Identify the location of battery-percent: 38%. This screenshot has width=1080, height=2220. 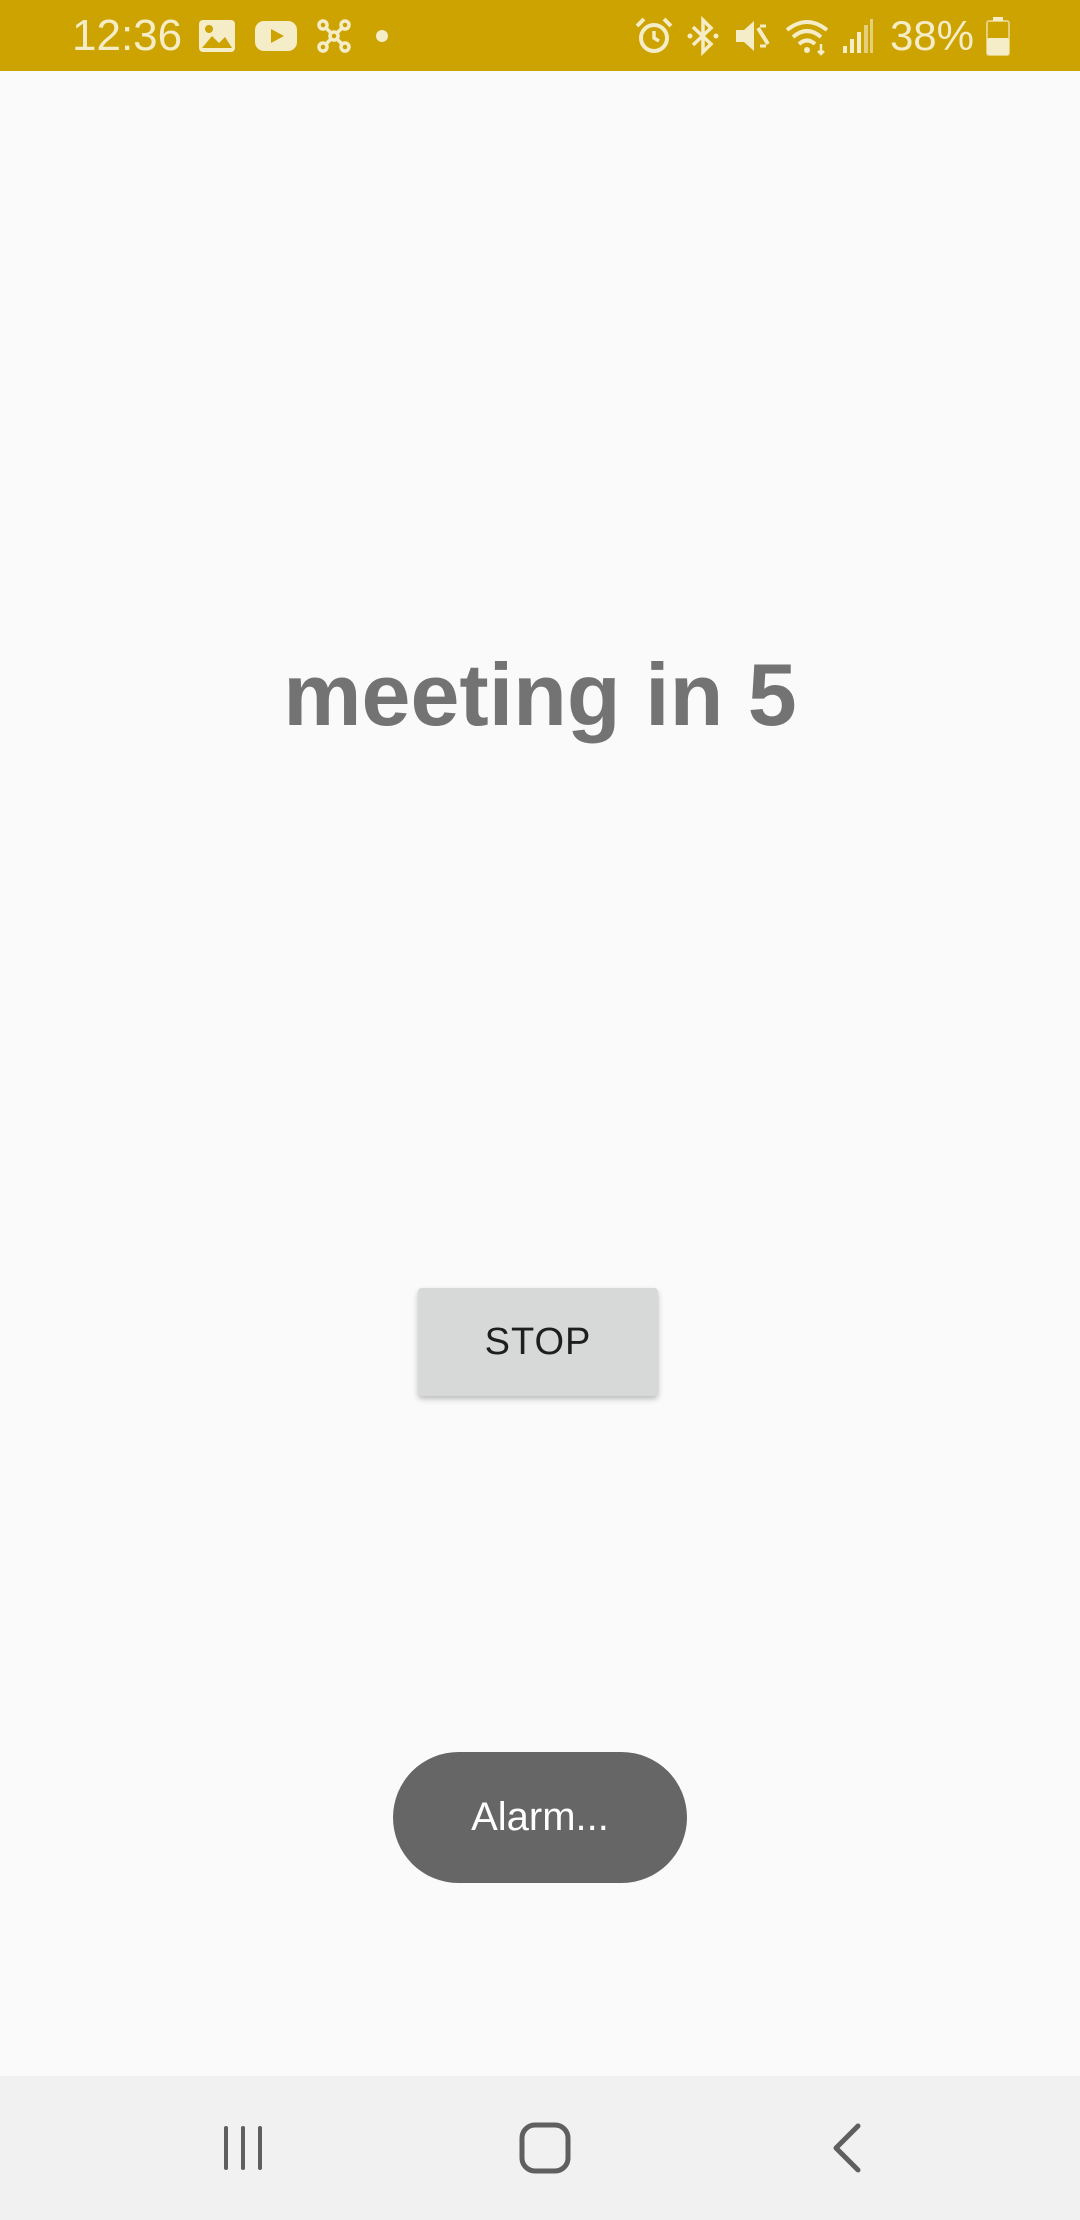
(931, 35).